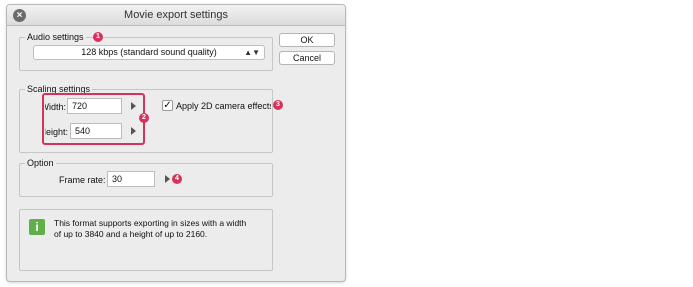 The image size is (693, 287). I want to click on select-arrows-icon: ▲▼, so click(252, 52).